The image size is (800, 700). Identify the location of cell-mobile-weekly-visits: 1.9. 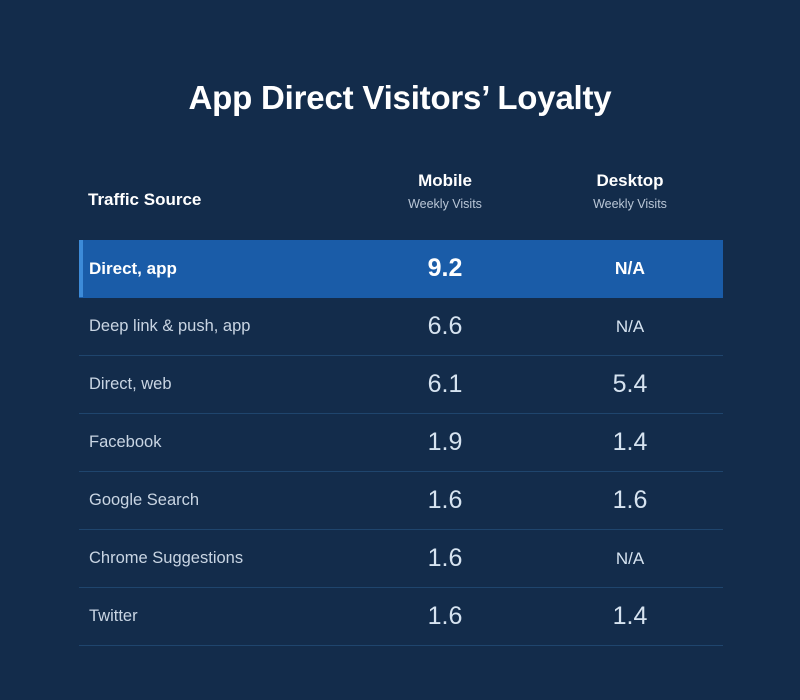
(445, 442).